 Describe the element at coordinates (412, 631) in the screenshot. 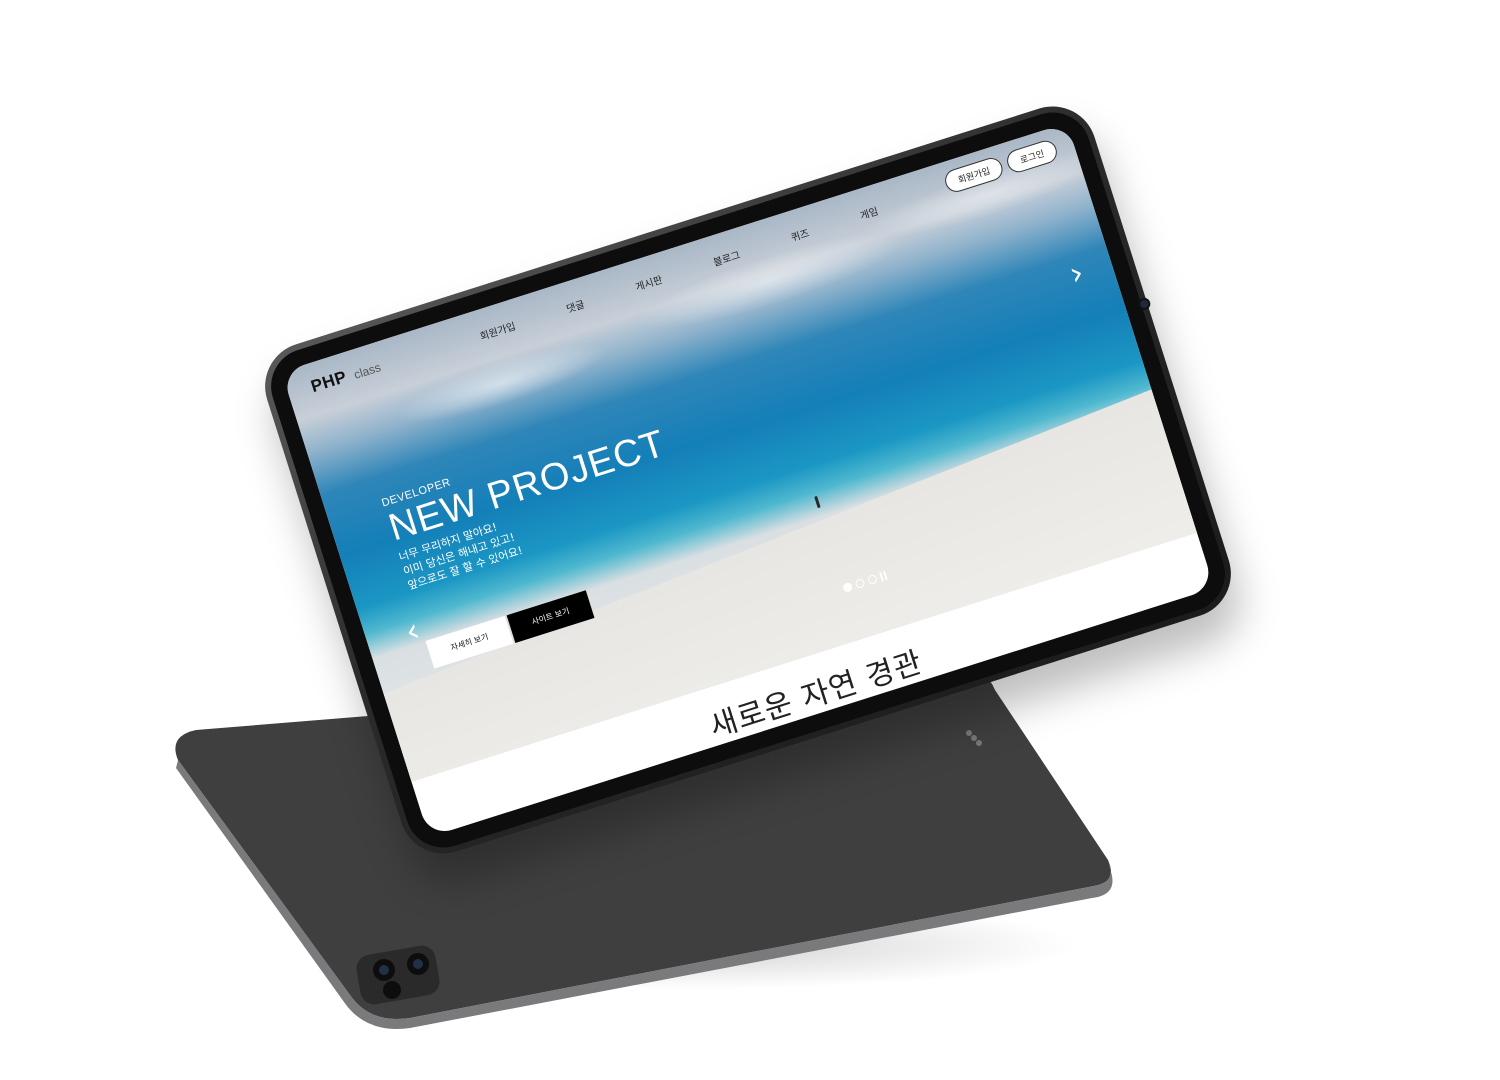

I see `chevron-left-icon: ‹` at that location.